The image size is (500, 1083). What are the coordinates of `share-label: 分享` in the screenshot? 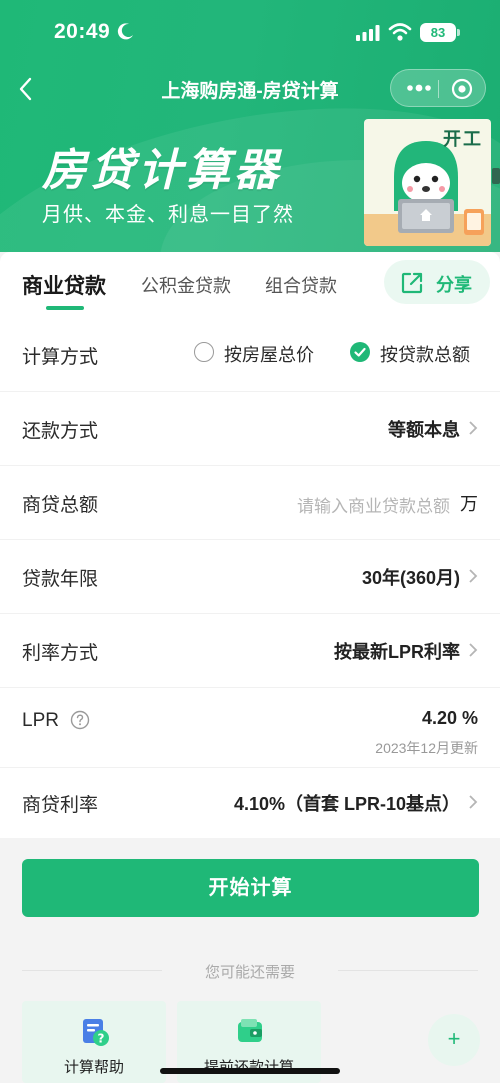 It's located at (454, 285).